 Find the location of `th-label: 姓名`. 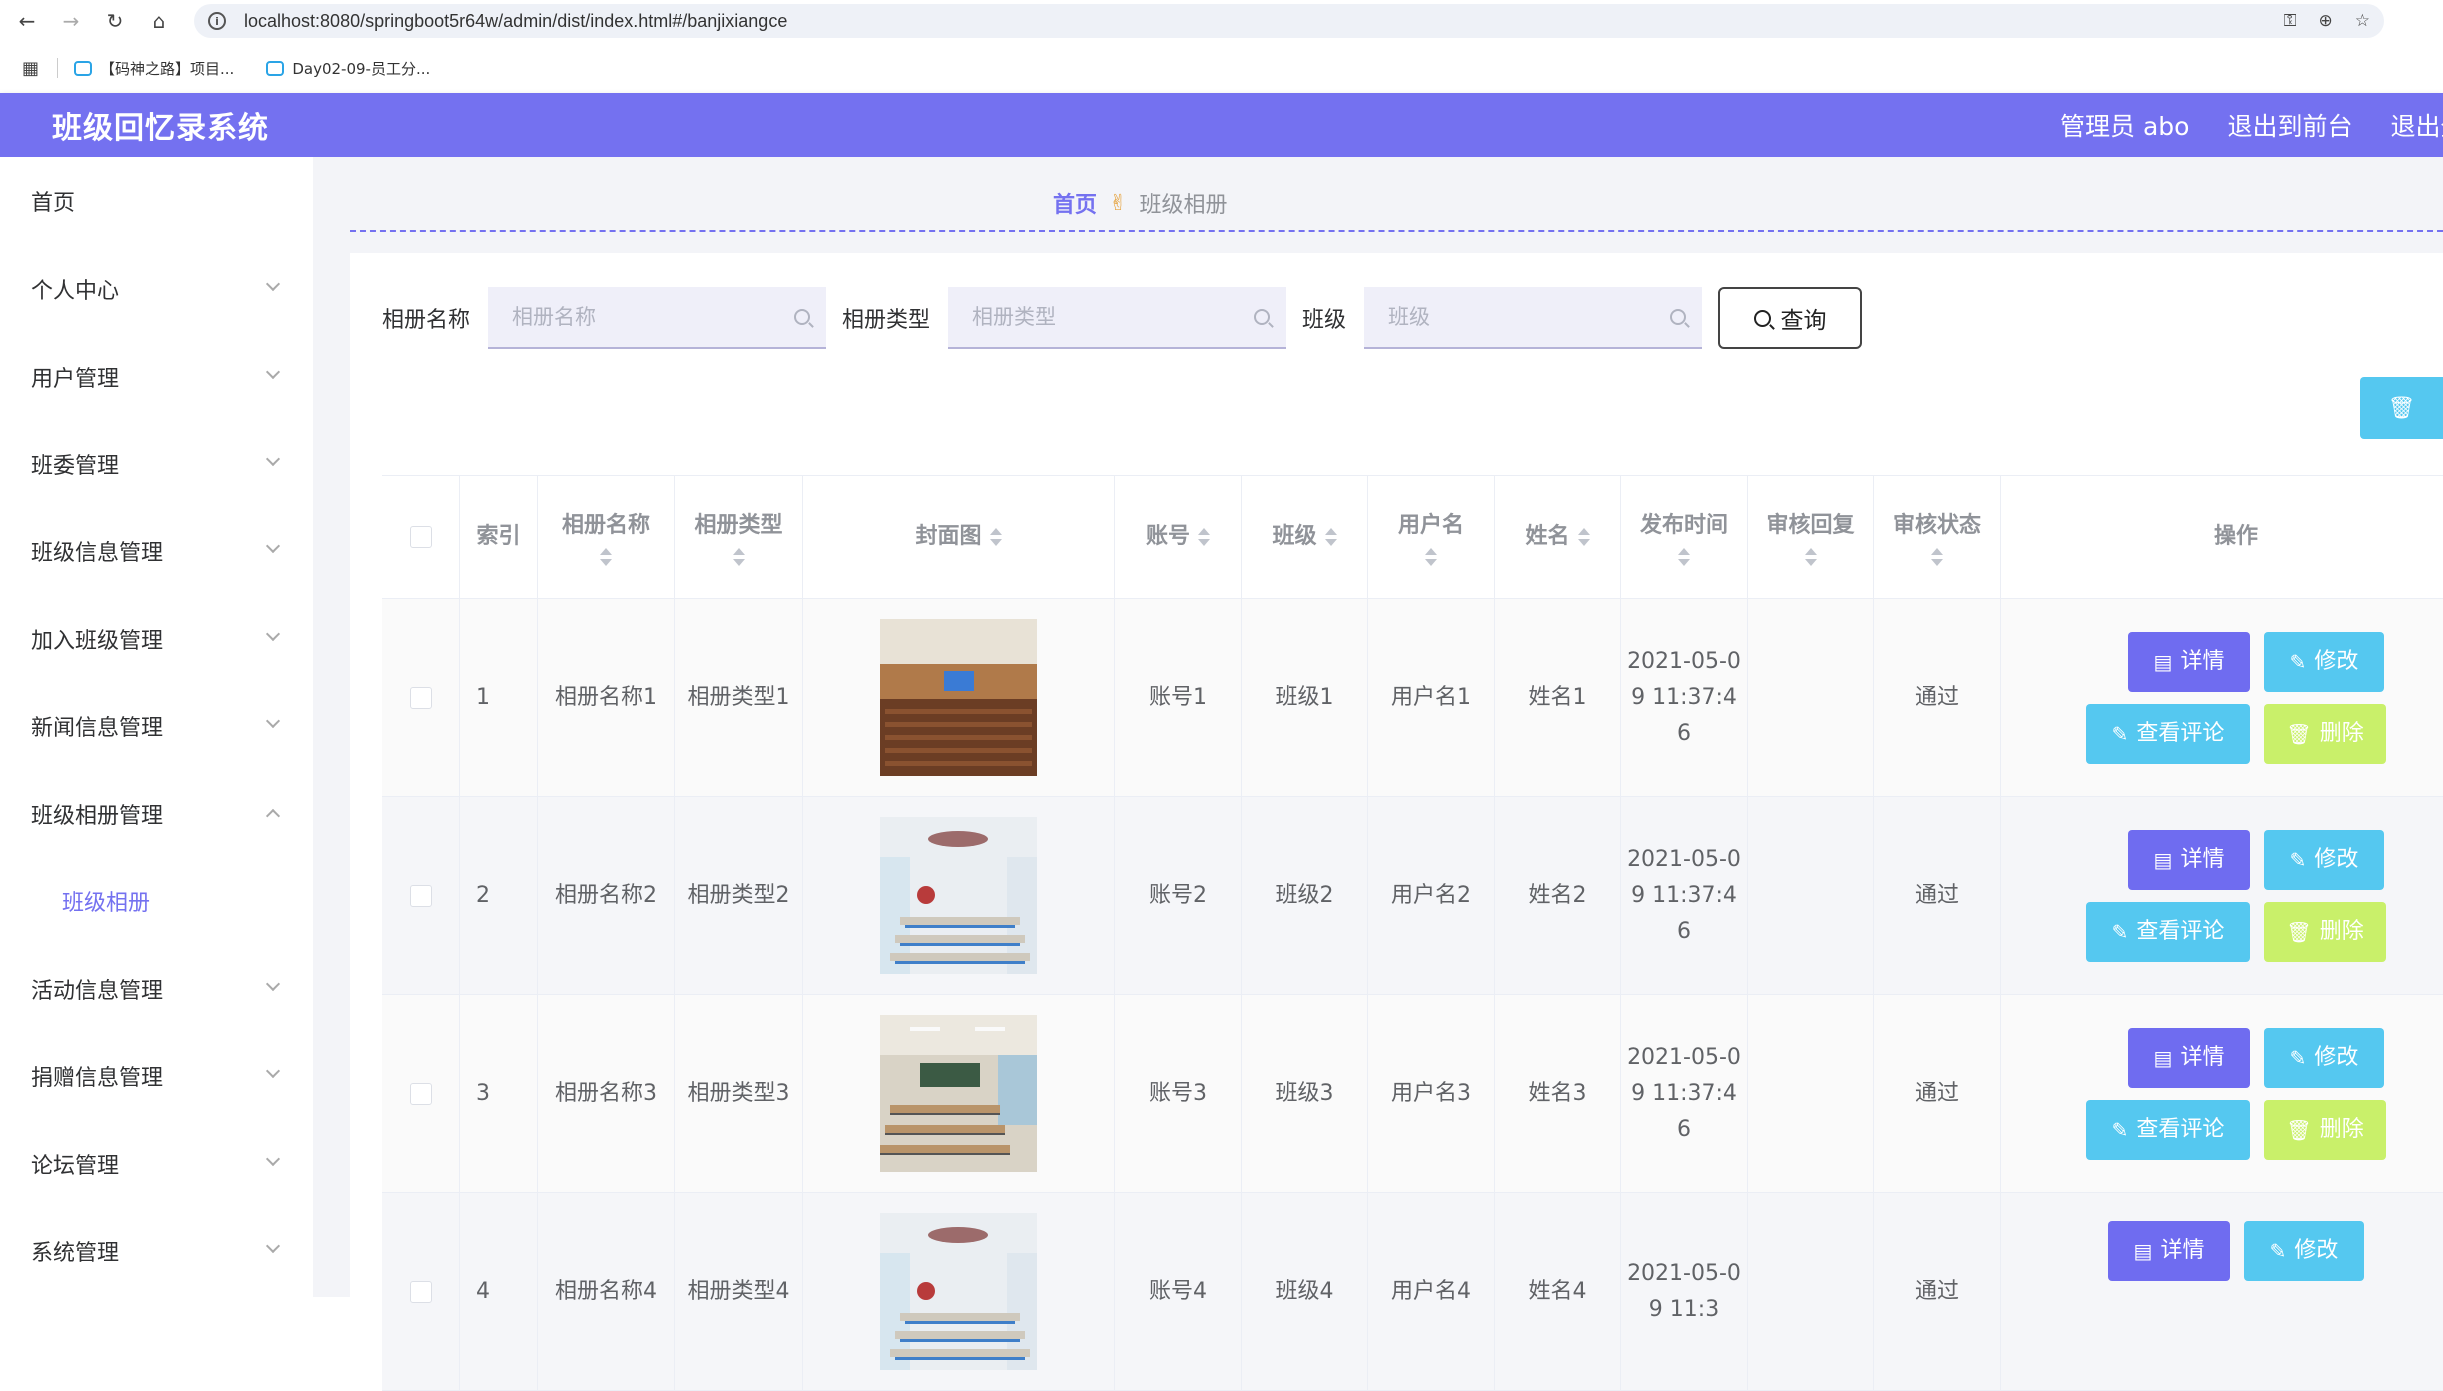

th-label: 姓名 is located at coordinates (1547, 536).